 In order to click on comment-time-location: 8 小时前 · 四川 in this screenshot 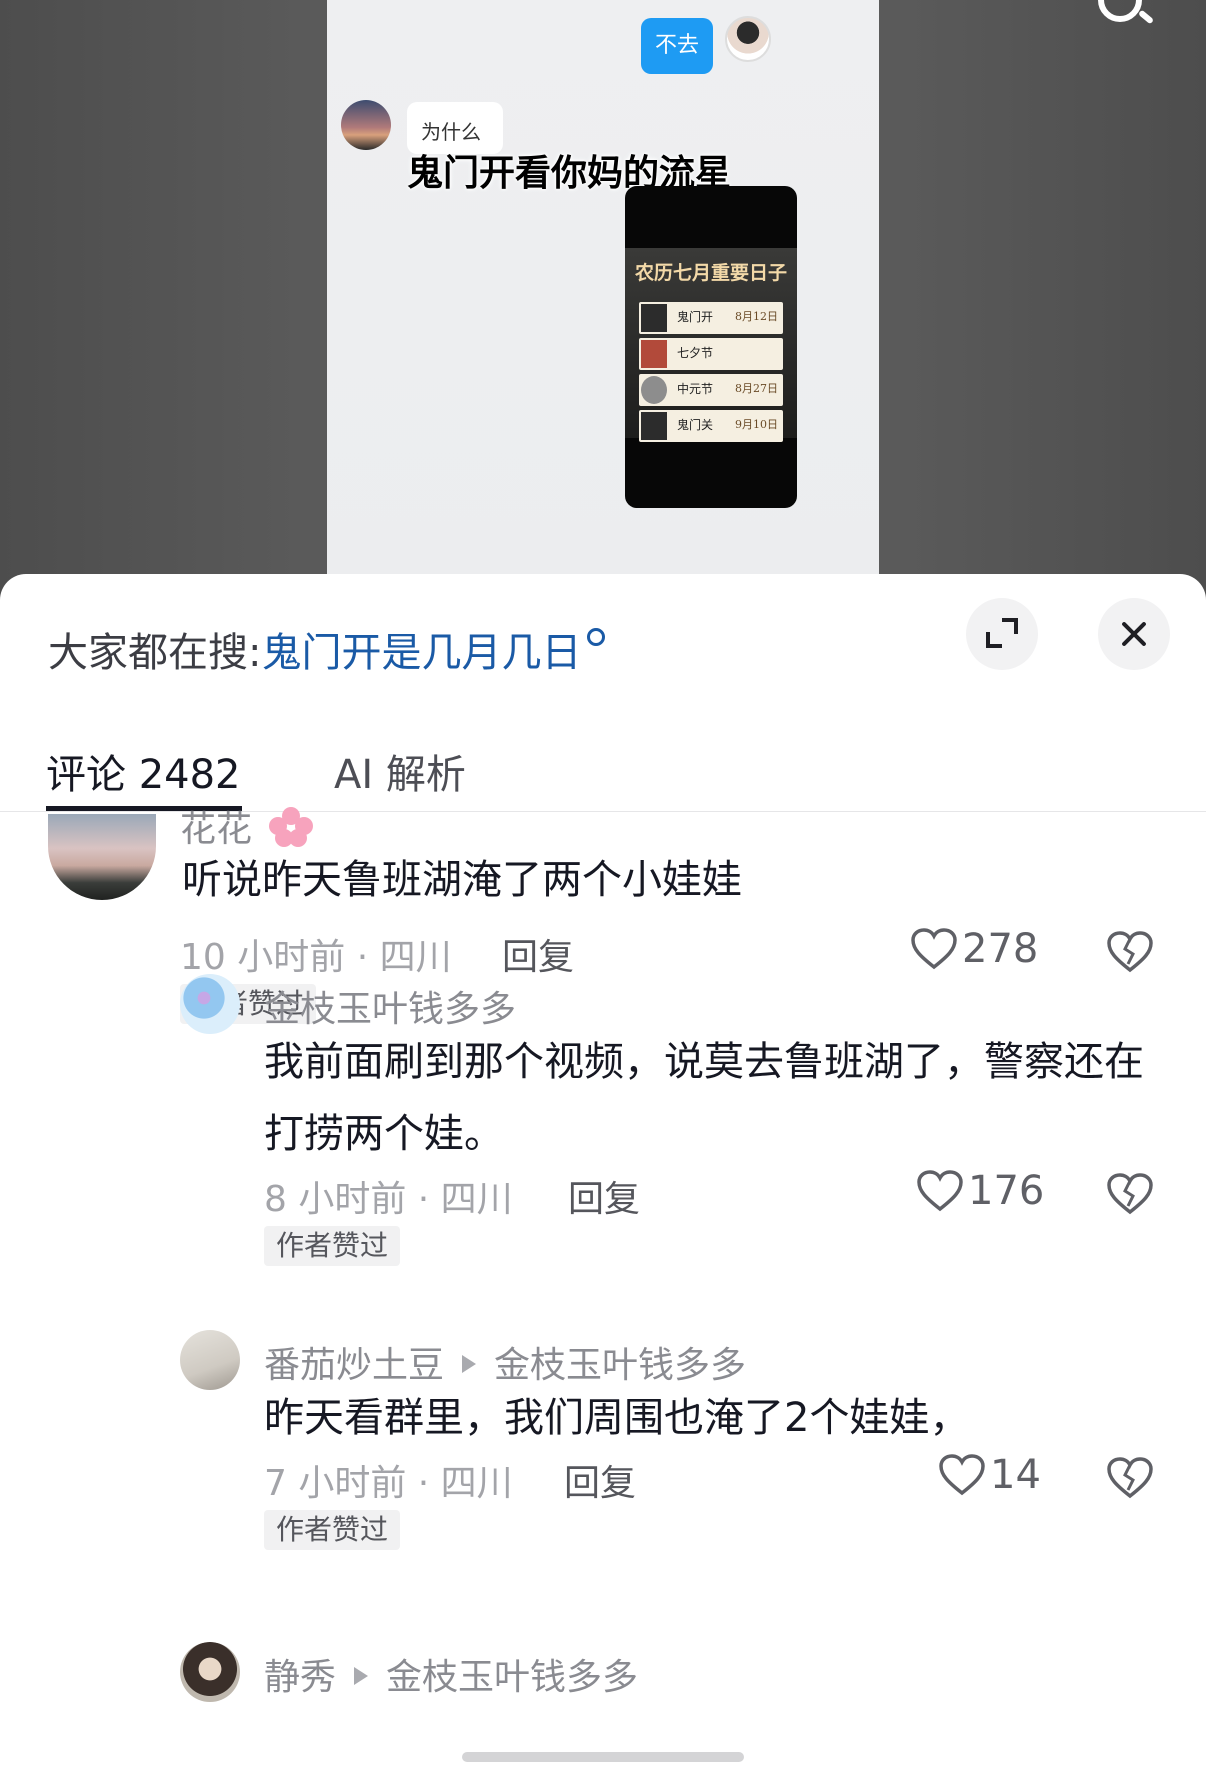, I will do `click(388, 1199)`.